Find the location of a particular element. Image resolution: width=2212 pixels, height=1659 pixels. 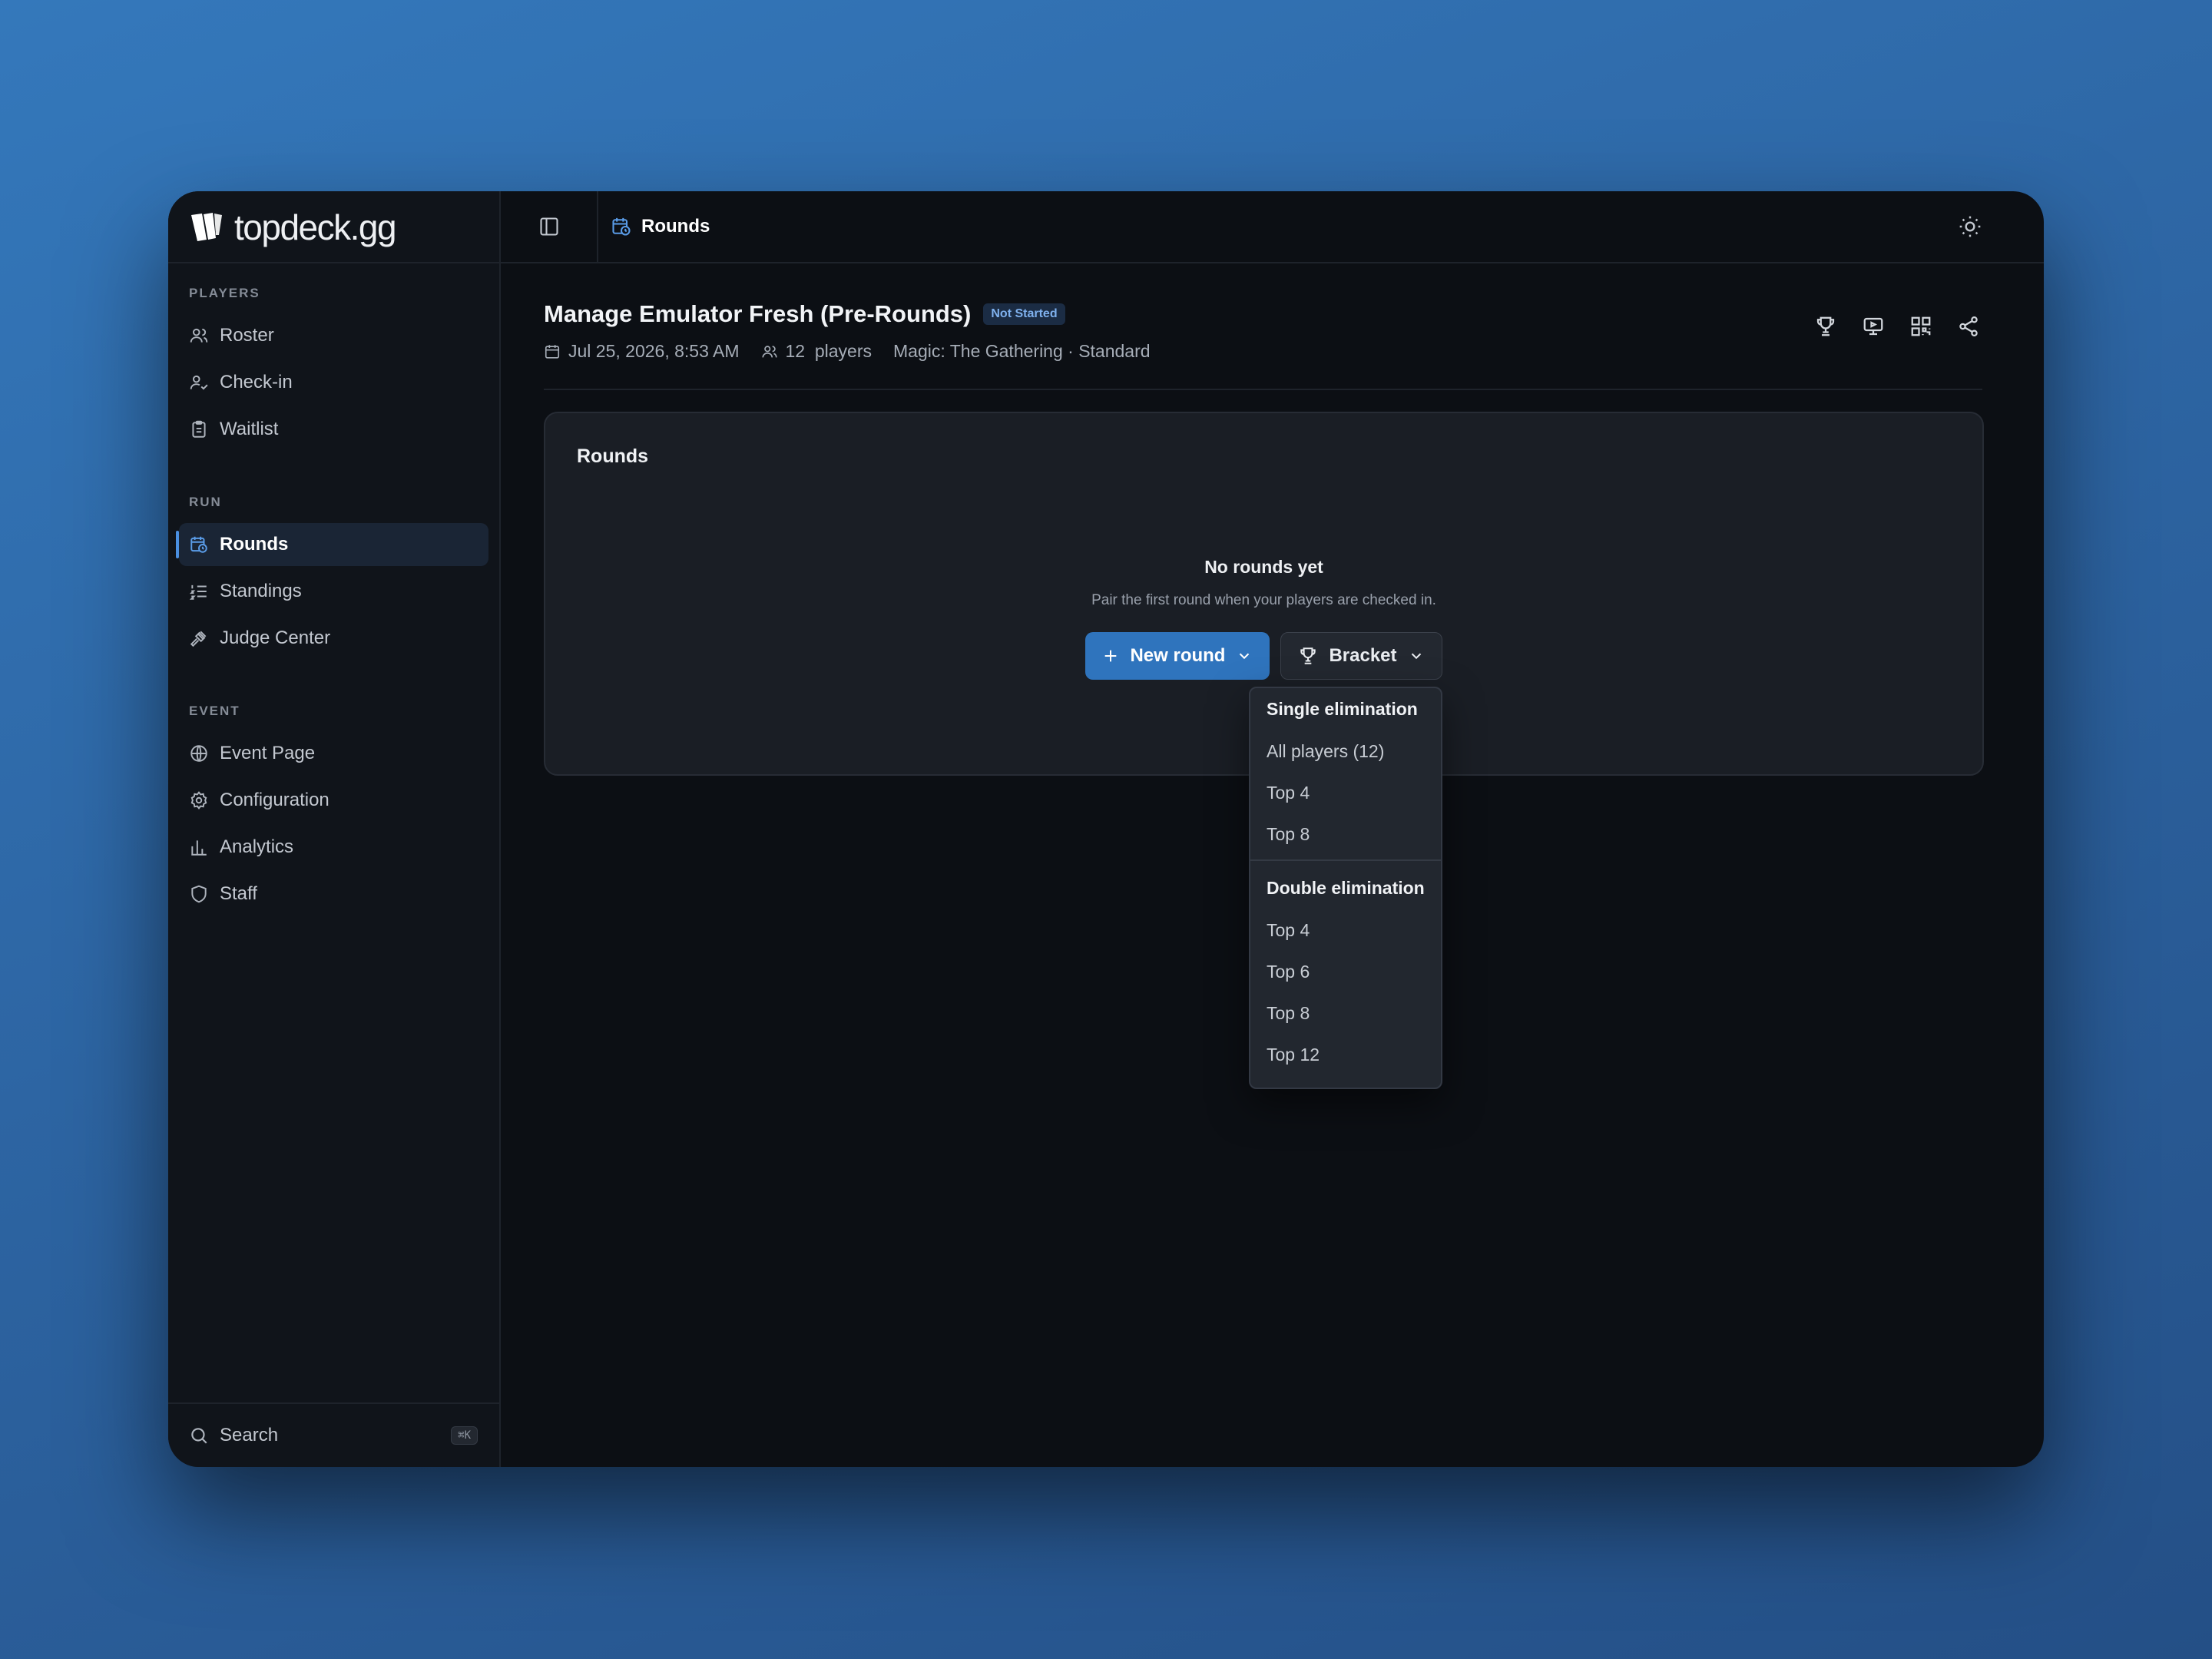

sidebar-item-waitlist: Waitlist is located at coordinates (333, 429).